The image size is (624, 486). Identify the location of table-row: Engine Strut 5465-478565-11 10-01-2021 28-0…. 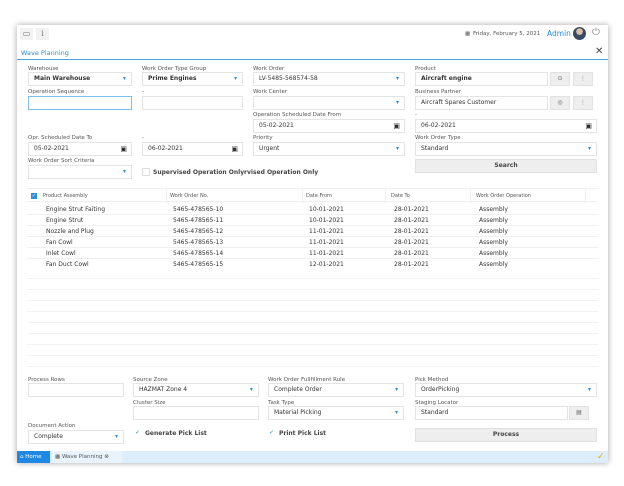
(312, 220).